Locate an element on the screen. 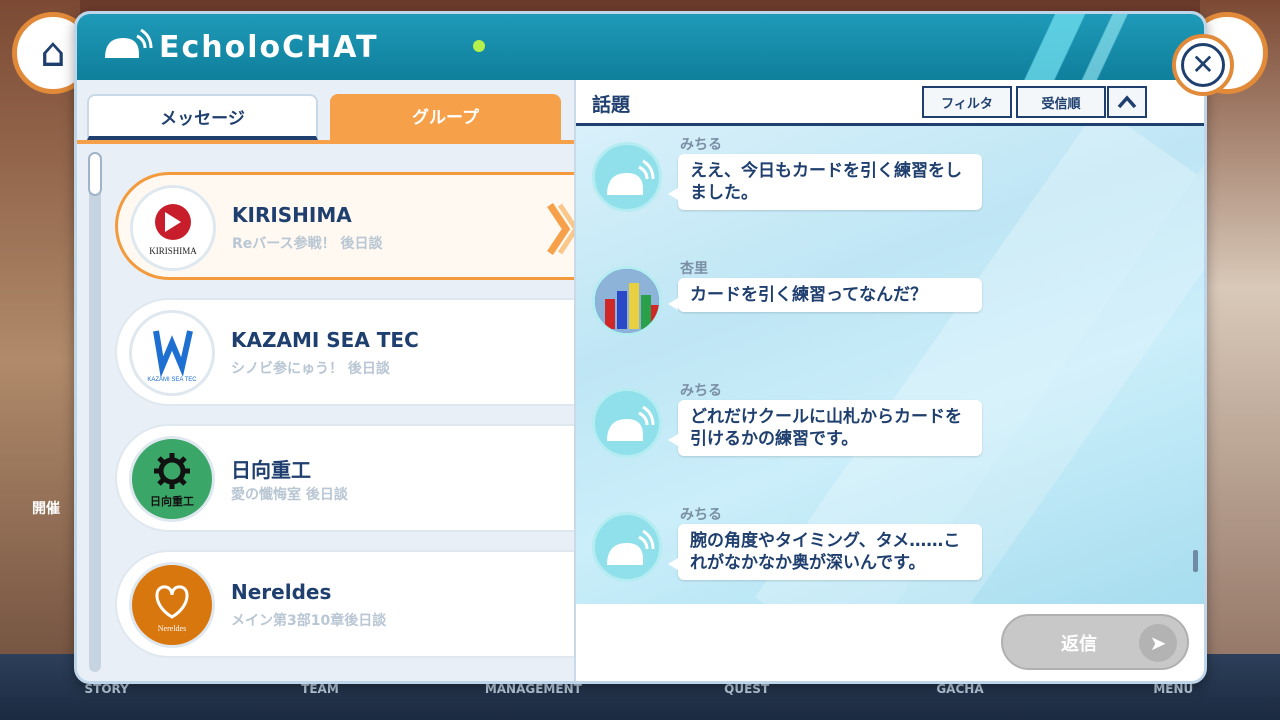 Image resolution: width=1280 pixels, height=720 pixels. group-item-kirishima: KIRISHIMA KIRISHIMA Reバース参戦！ 後日談 is located at coordinates (350, 226).